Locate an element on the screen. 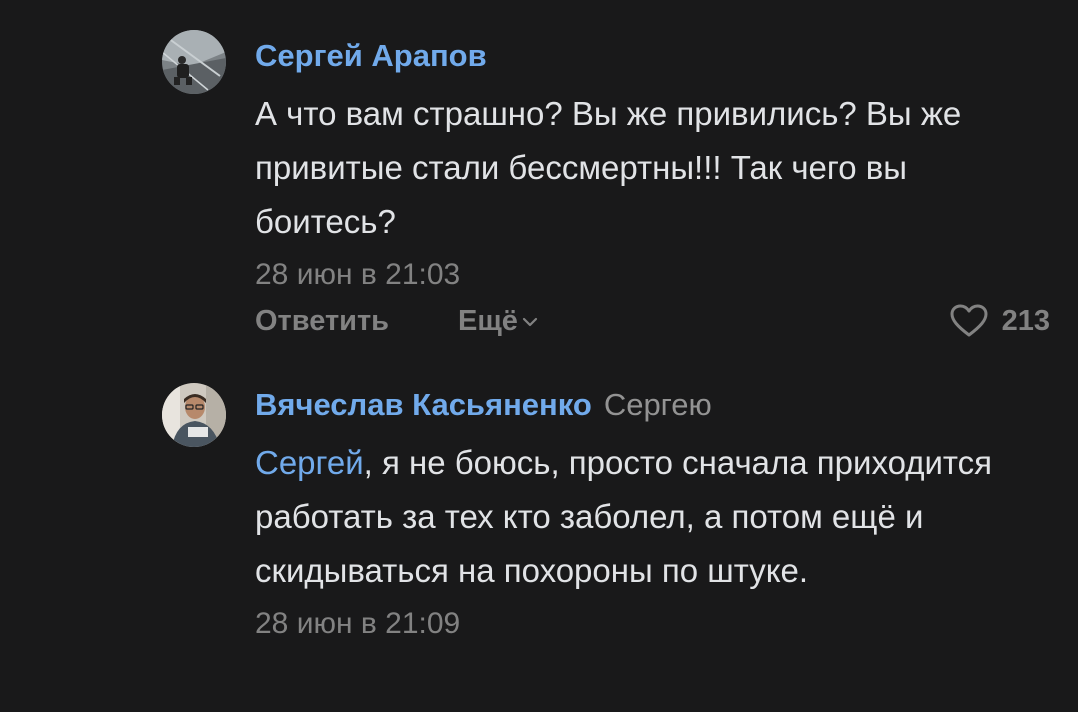  like-button: 213 is located at coordinates (1000, 321).